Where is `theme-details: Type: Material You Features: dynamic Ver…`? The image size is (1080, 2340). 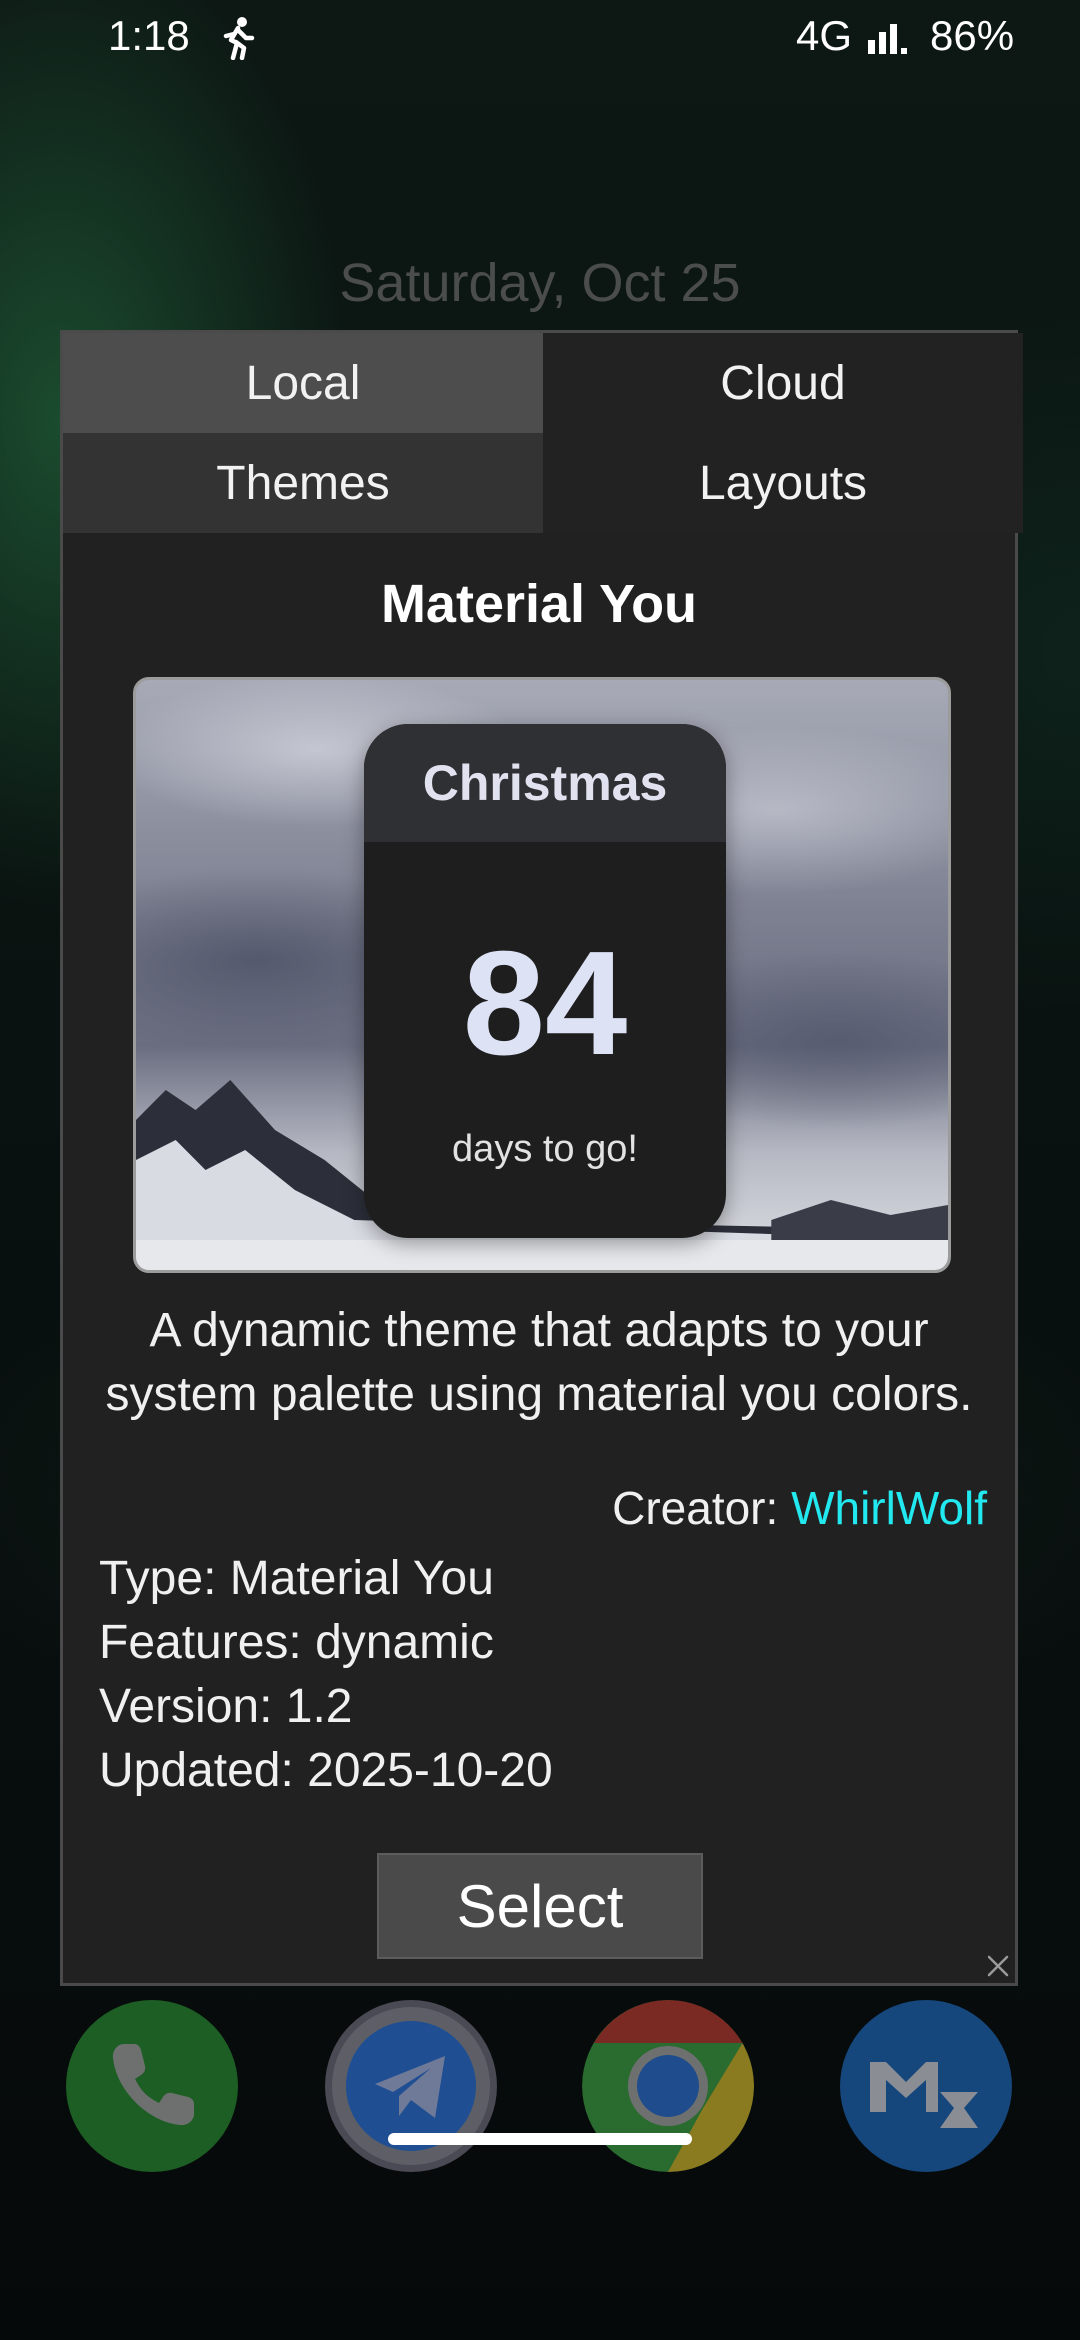
theme-details: Type: Material You Features: dynamic Ver… is located at coordinates (326, 1675).